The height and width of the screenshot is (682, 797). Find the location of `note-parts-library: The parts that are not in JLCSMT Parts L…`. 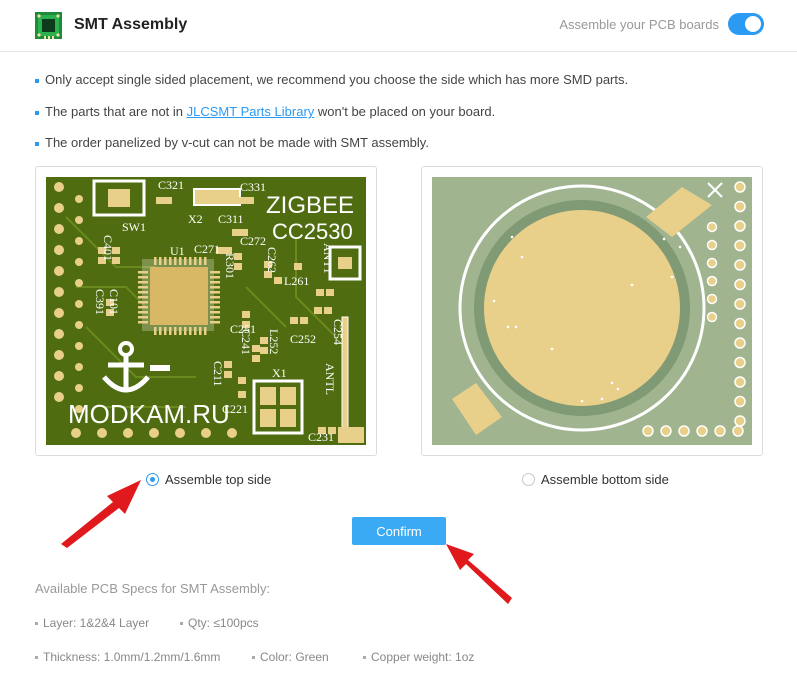

note-parts-library: The parts that are not in JLCSMT Parts L… is located at coordinates (265, 111).